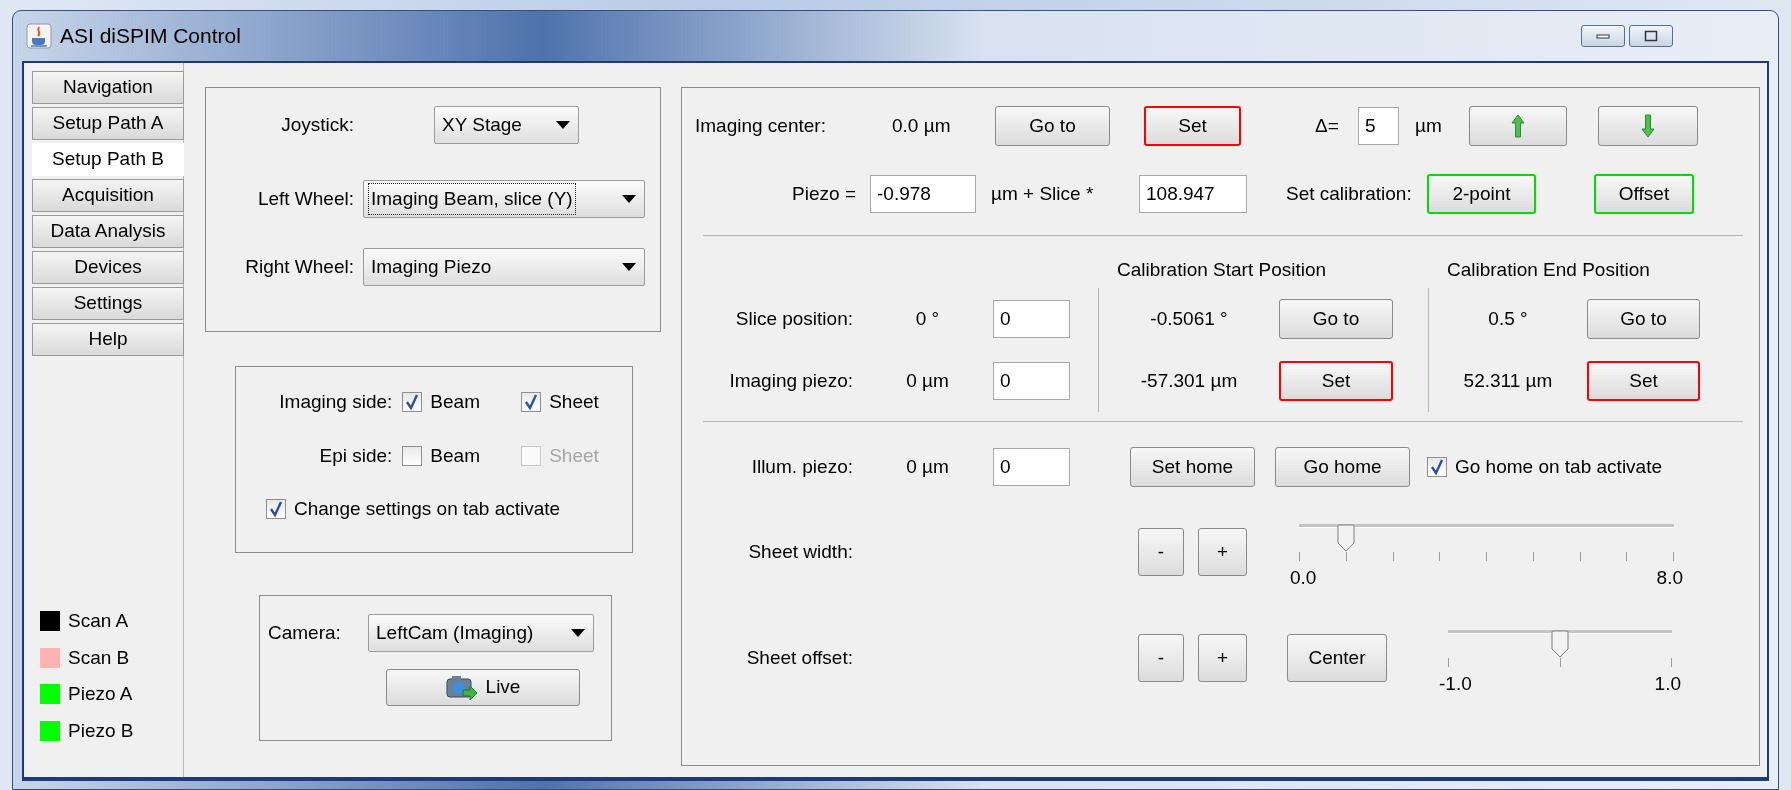  I want to click on dropdown: Imaging Piezo, so click(504, 267).